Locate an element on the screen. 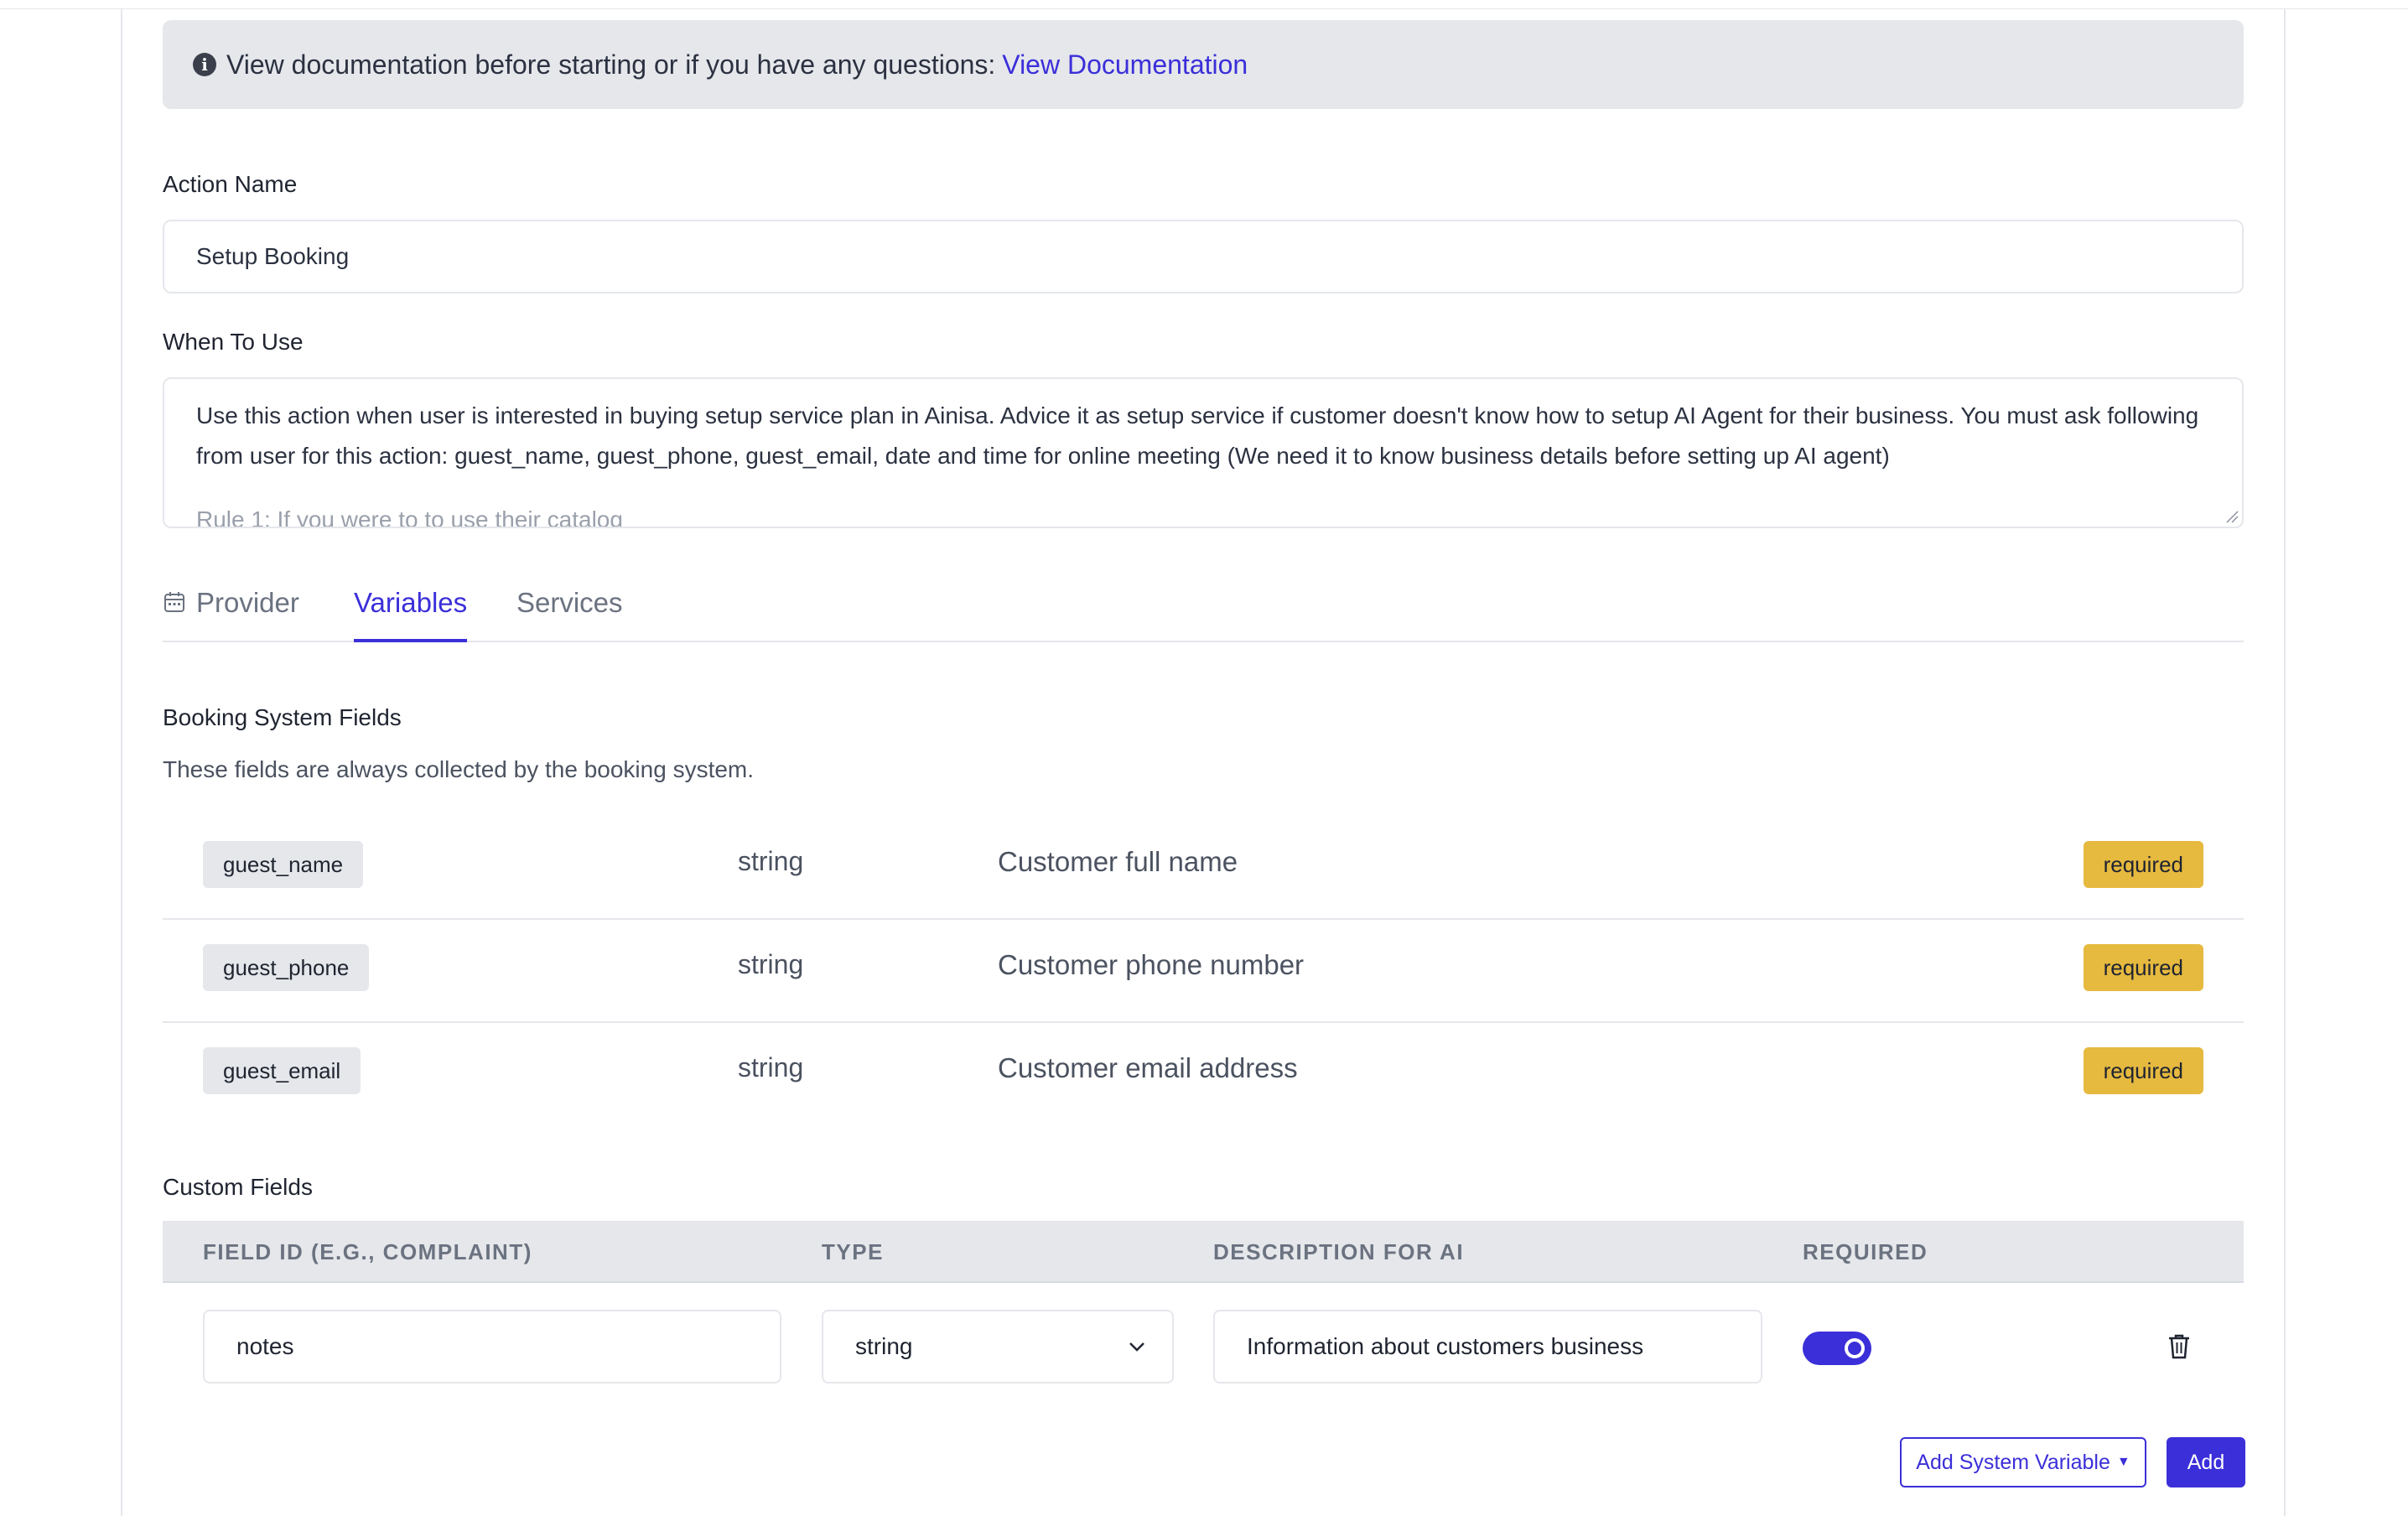  field-description: Customer phone number is located at coordinates (1151, 964).